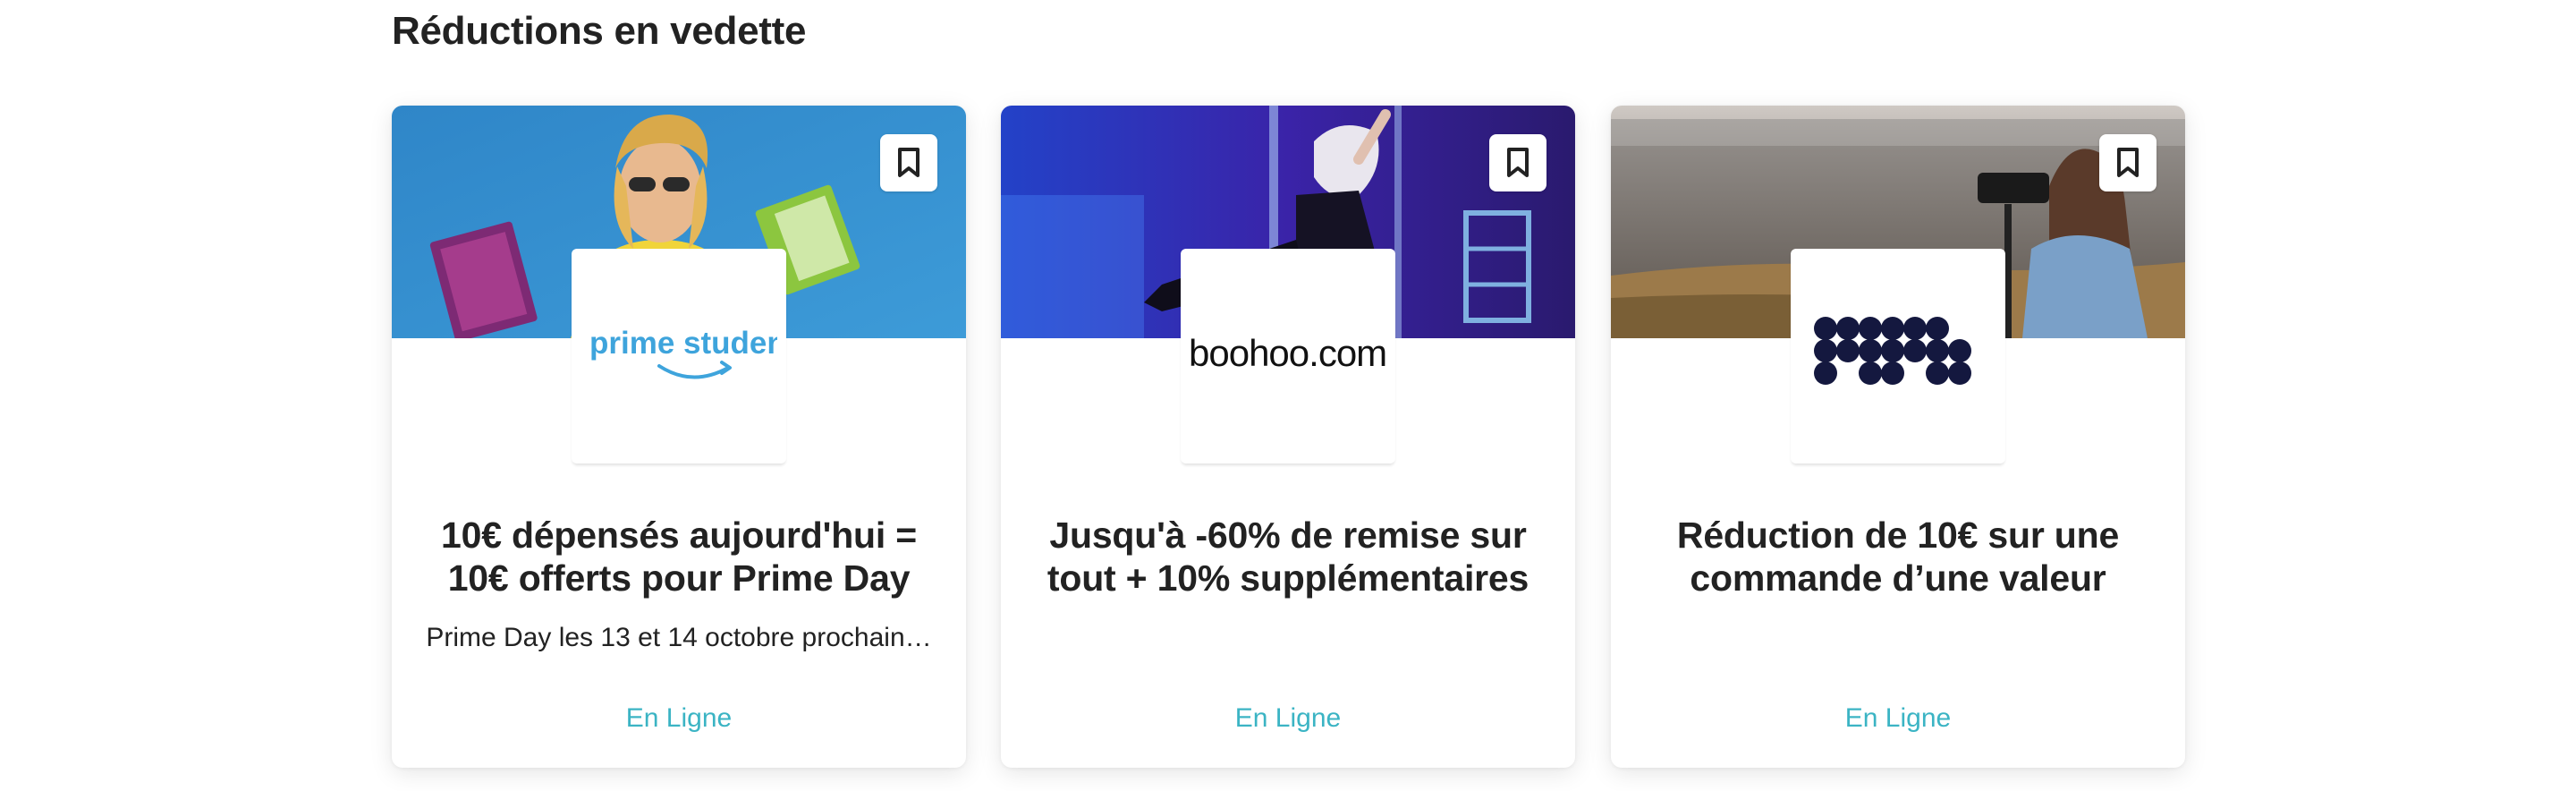 The width and height of the screenshot is (2576, 791). I want to click on brand-logo: prime student, so click(679, 357).